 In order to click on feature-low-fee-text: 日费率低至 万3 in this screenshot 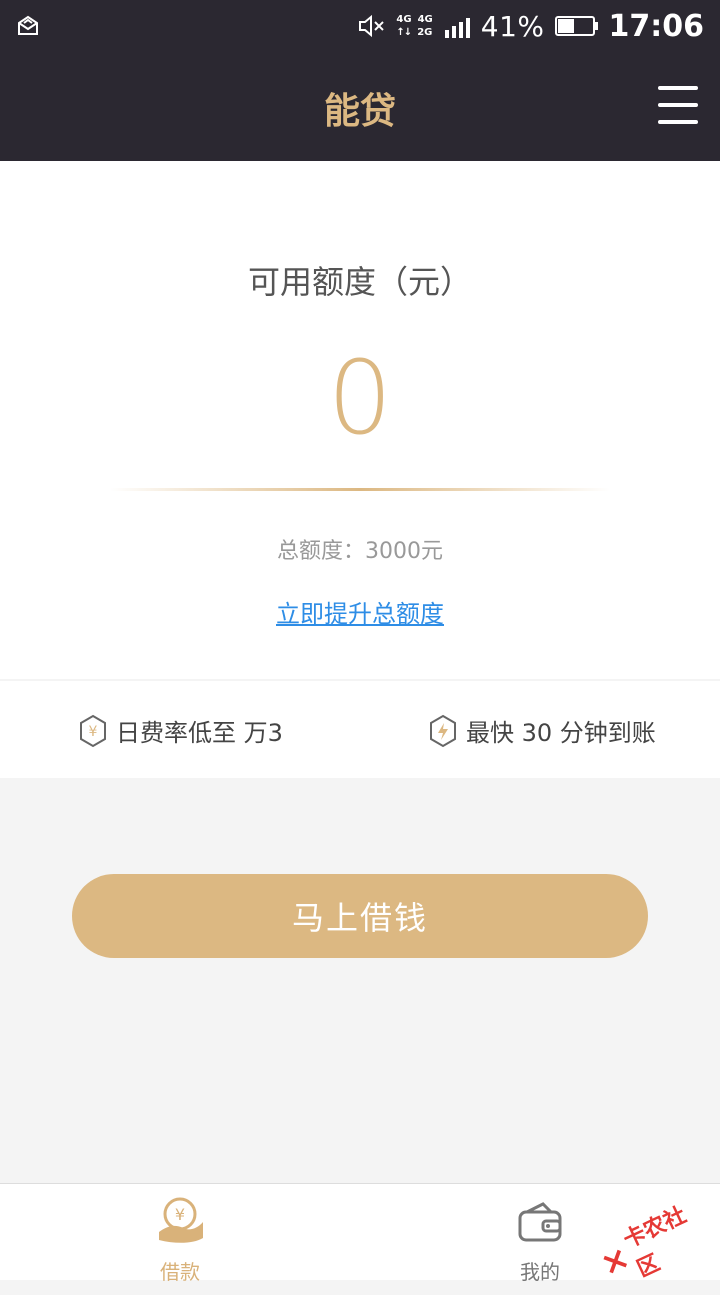, I will do `click(199, 733)`.